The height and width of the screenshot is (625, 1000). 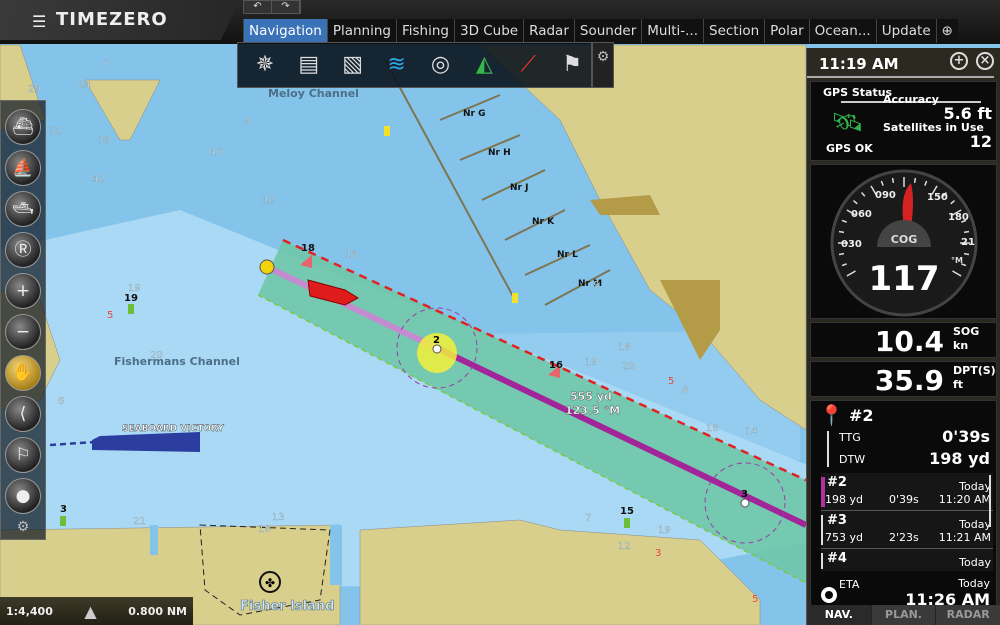 I want to click on depth-sounding: 14, so click(x=751, y=431).